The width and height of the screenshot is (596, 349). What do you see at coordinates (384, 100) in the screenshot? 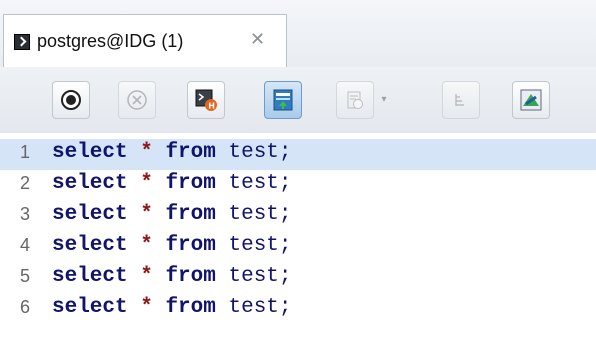
I see `history-dropdown-icon: ▾` at bounding box center [384, 100].